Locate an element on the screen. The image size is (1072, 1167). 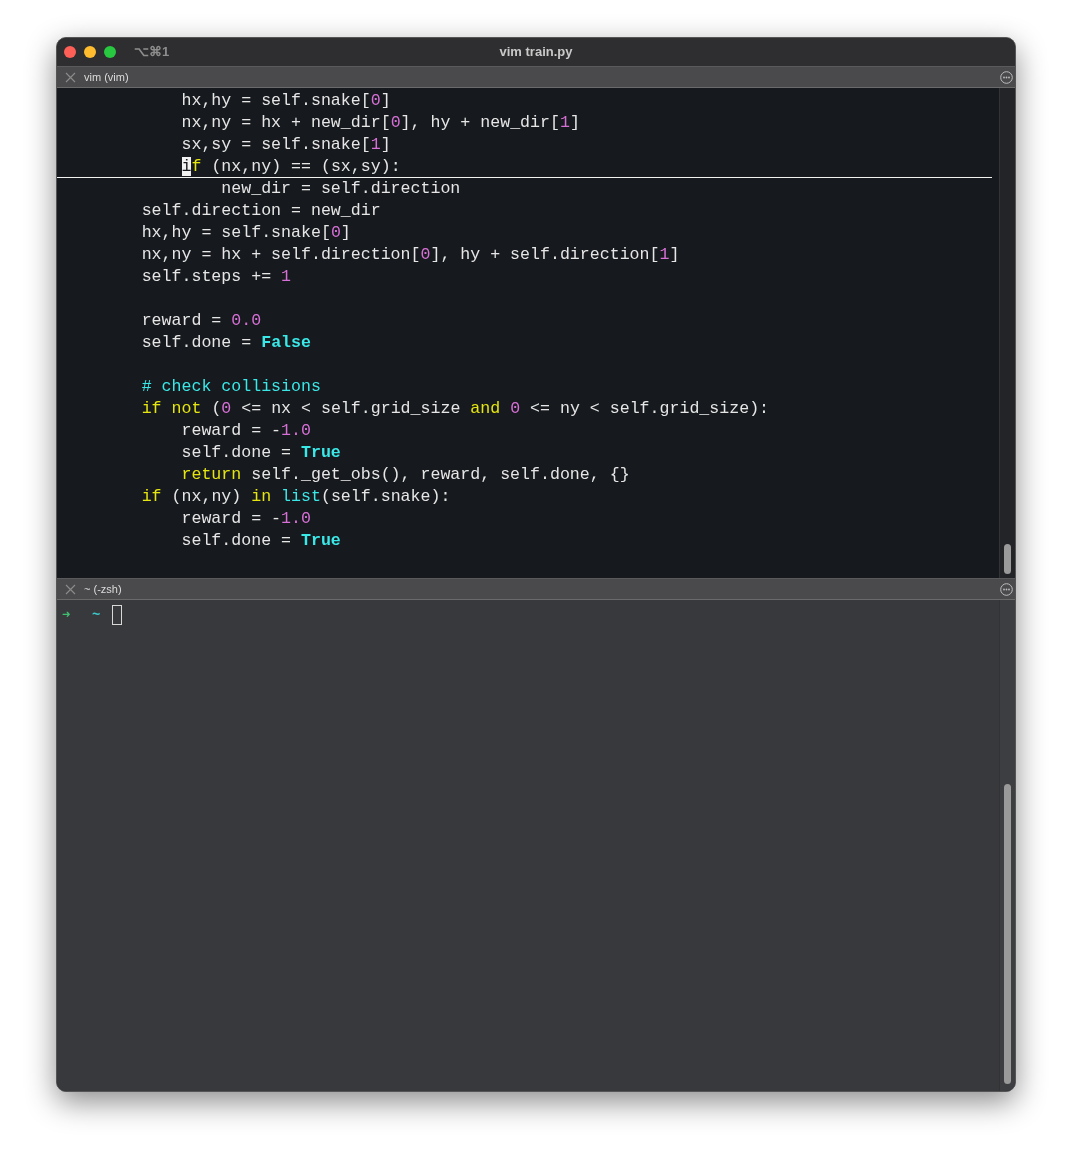
code-line: if (nx,ny) == (sx,sy): is located at coordinates (524, 167).